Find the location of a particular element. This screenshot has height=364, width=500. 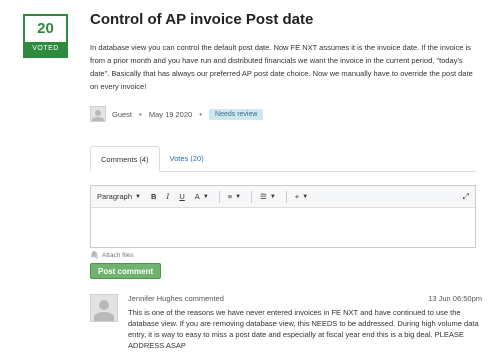

idea-meta: Guest • May 19 2020 • Needs review is located at coordinates (177, 114).